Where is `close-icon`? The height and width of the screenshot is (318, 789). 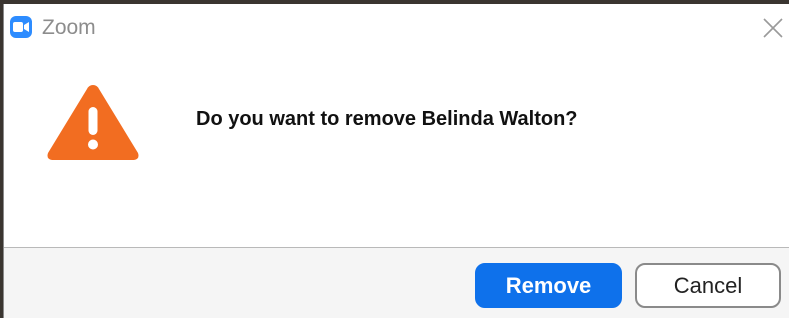 close-icon is located at coordinates (773, 28).